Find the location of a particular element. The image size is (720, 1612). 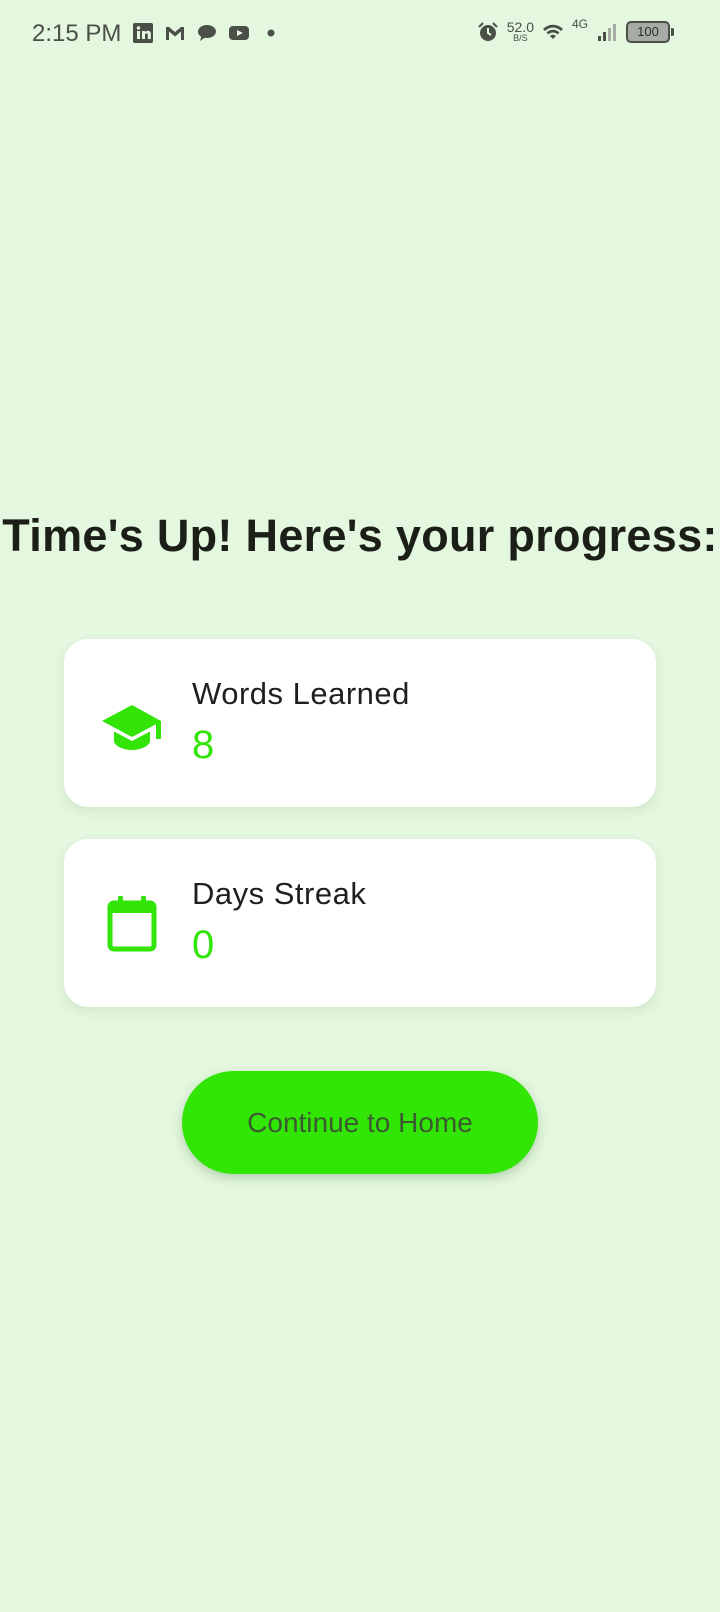

dot-icon is located at coordinates (271, 33).